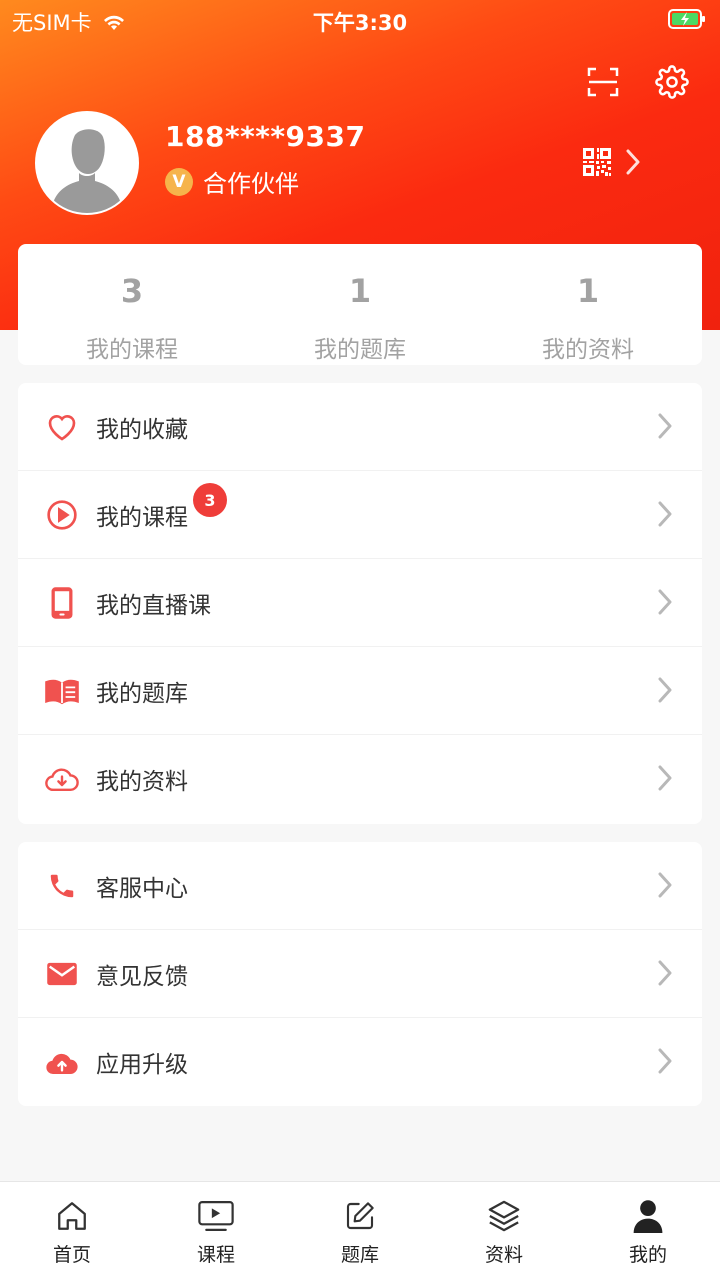 This screenshot has width=720, height=1280. Describe the element at coordinates (251, 184) in the screenshot. I see `role-label: 合作伙伴` at that location.